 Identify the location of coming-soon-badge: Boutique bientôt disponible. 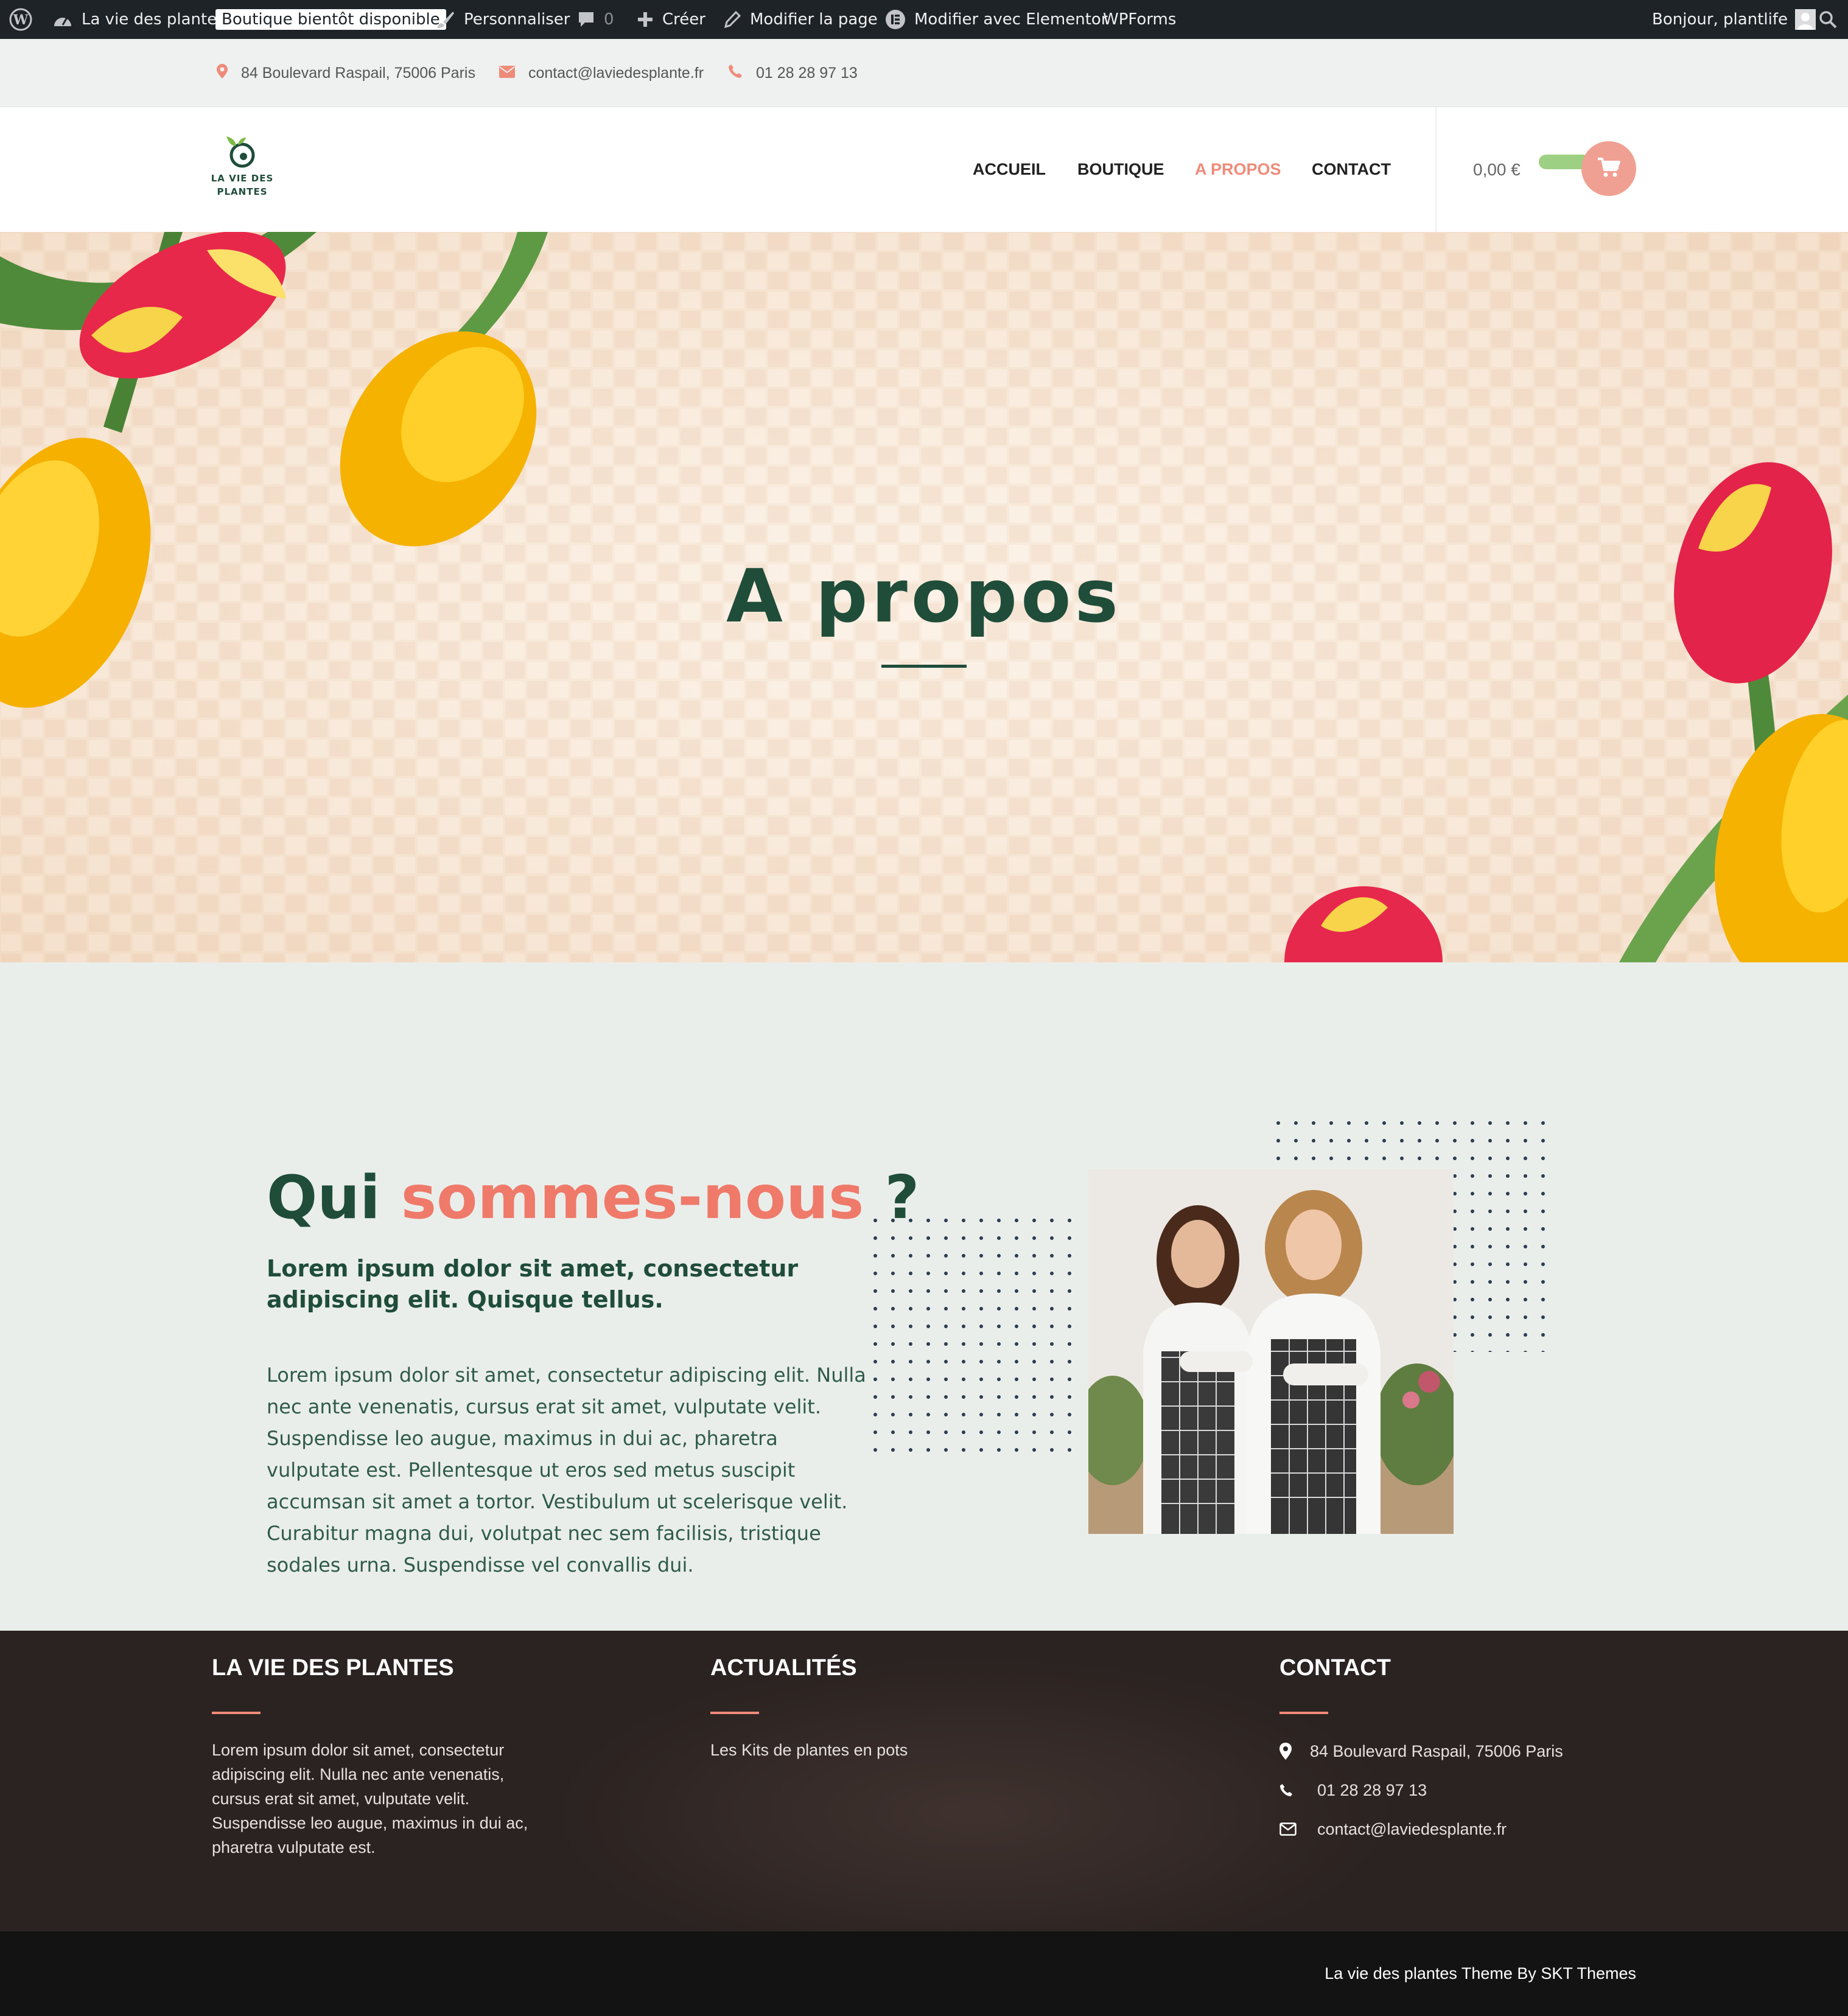
(330, 19).